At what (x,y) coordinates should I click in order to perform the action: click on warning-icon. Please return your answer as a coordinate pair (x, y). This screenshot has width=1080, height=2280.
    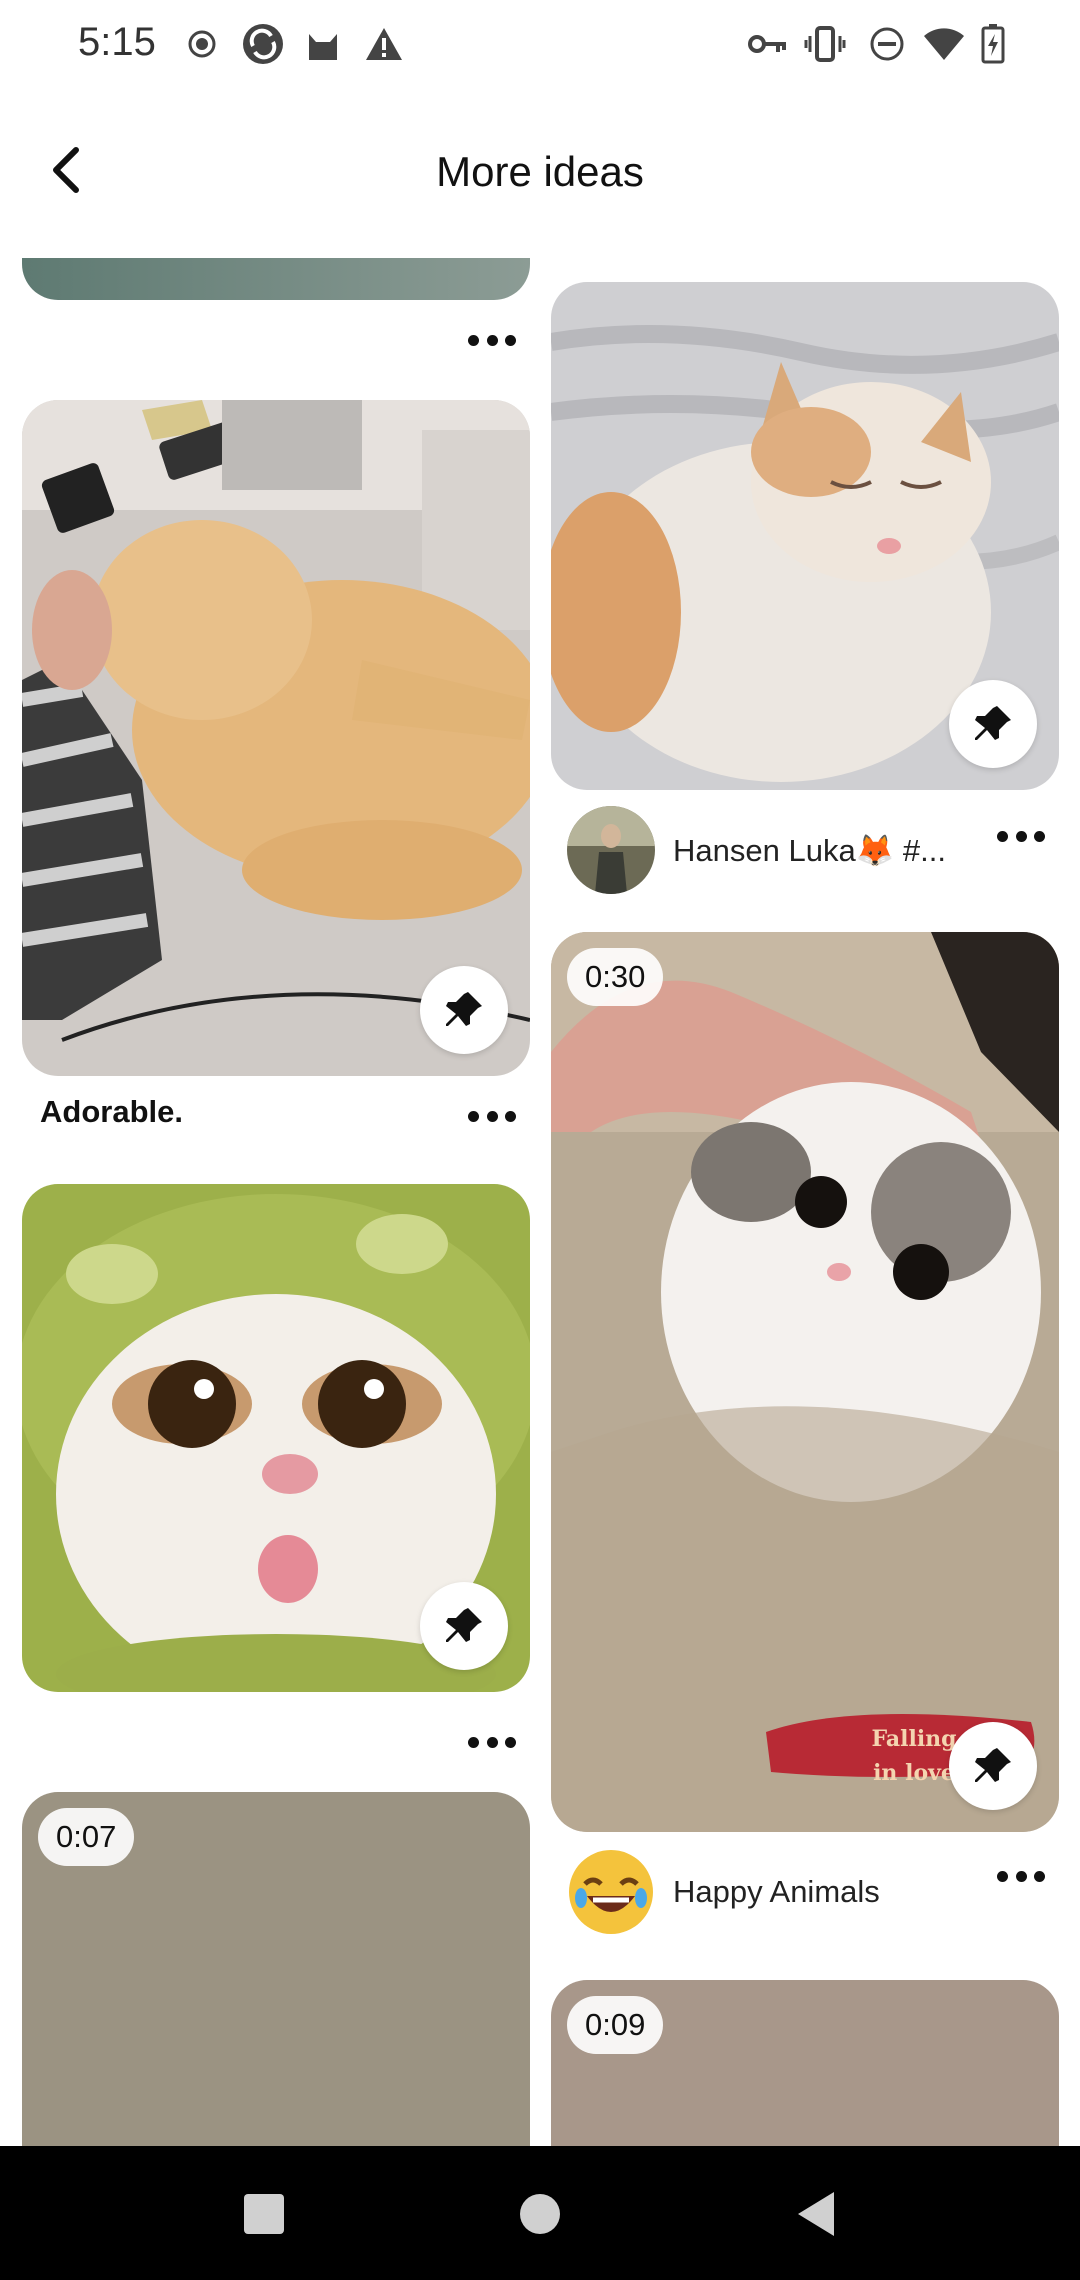
    Looking at the image, I should click on (384, 44).